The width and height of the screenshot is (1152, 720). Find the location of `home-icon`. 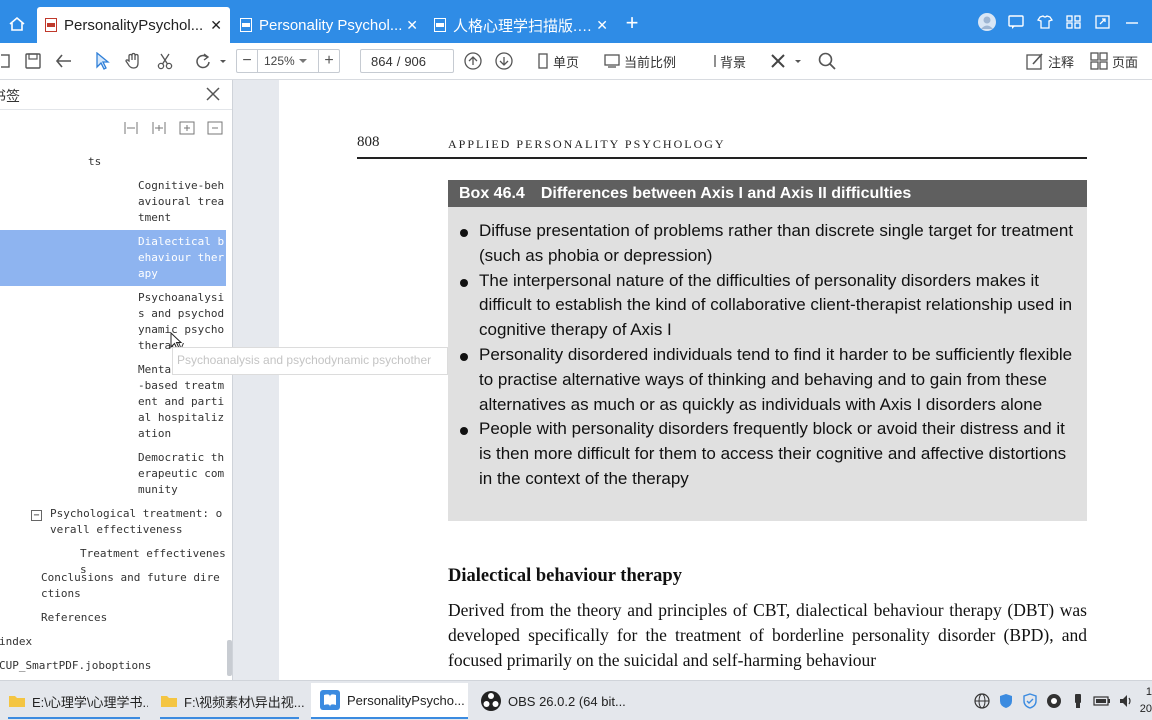

home-icon is located at coordinates (17, 24).